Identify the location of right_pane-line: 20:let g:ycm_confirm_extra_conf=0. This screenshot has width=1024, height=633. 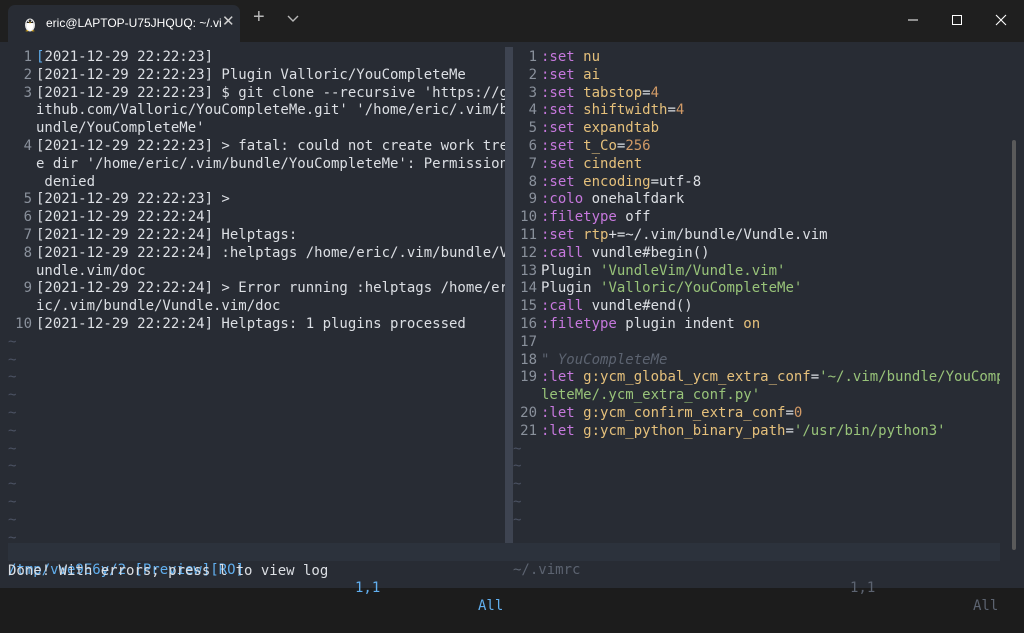
(657, 413).